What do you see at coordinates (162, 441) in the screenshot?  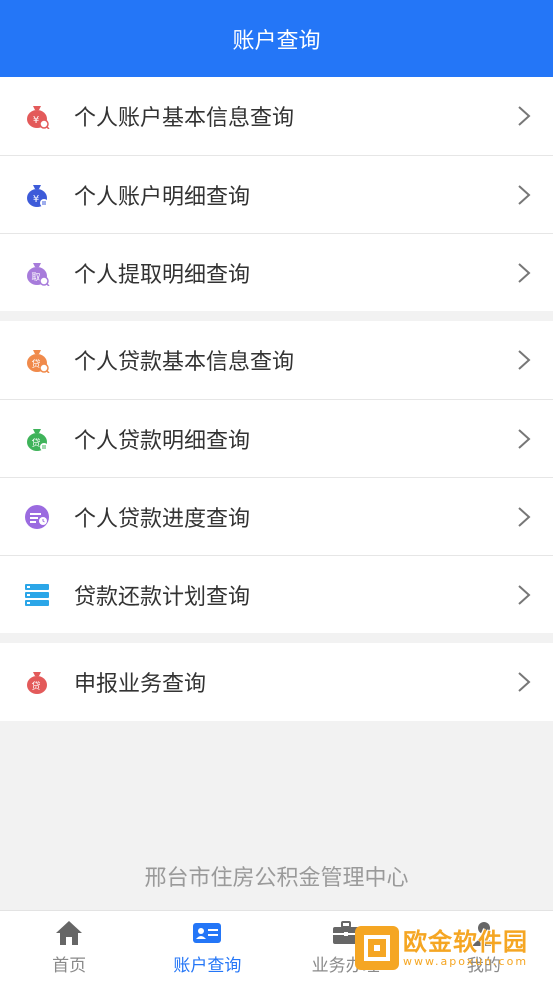 I see `menu-item-label: 个人贷款明细查询` at bounding box center [162, 441].